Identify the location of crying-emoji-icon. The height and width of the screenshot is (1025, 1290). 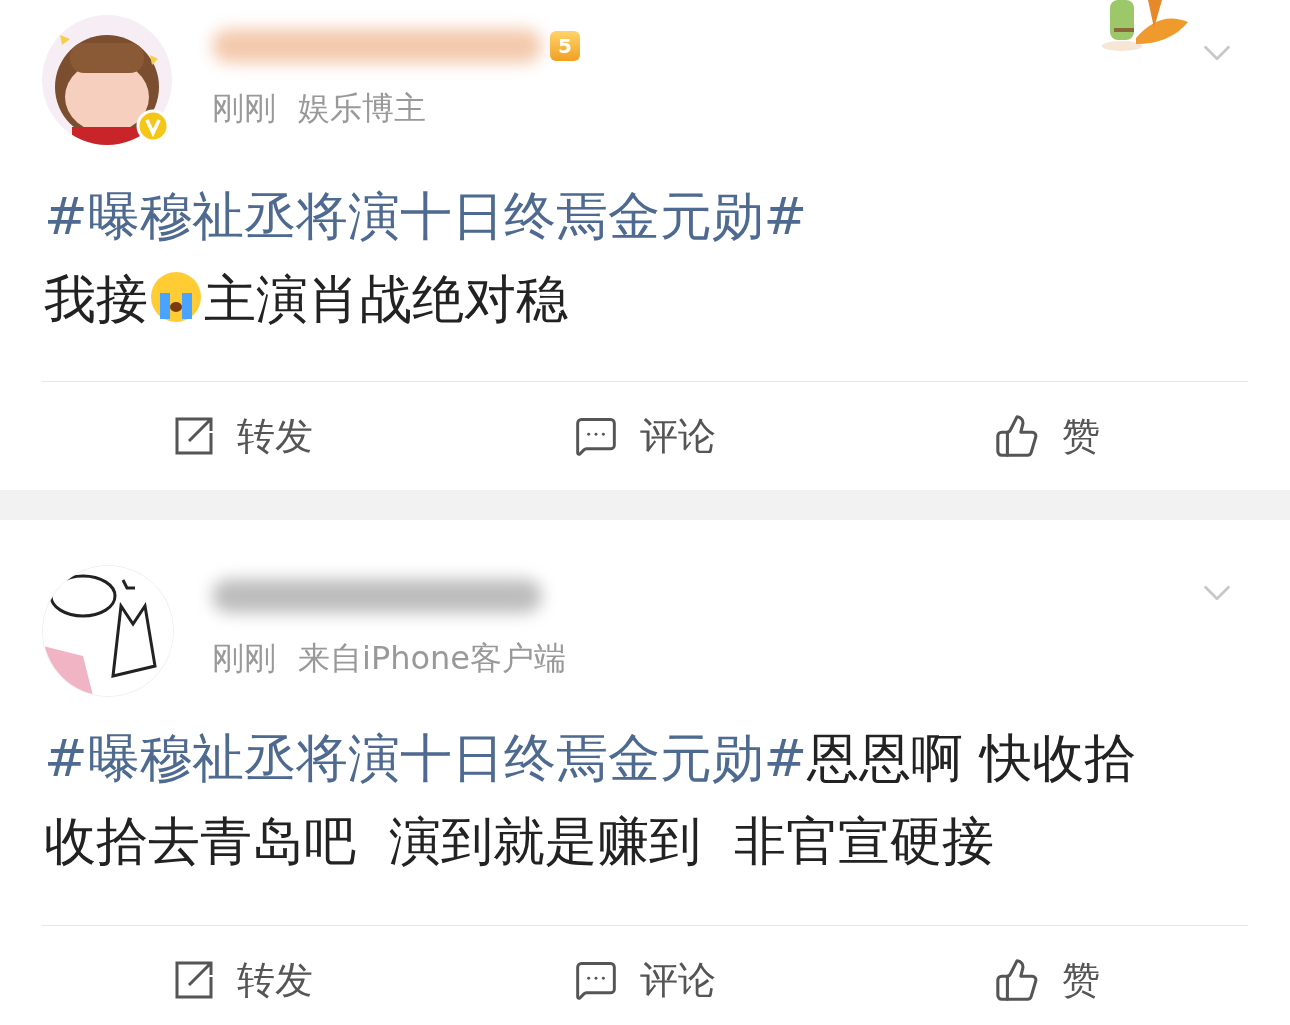
(176, 297).